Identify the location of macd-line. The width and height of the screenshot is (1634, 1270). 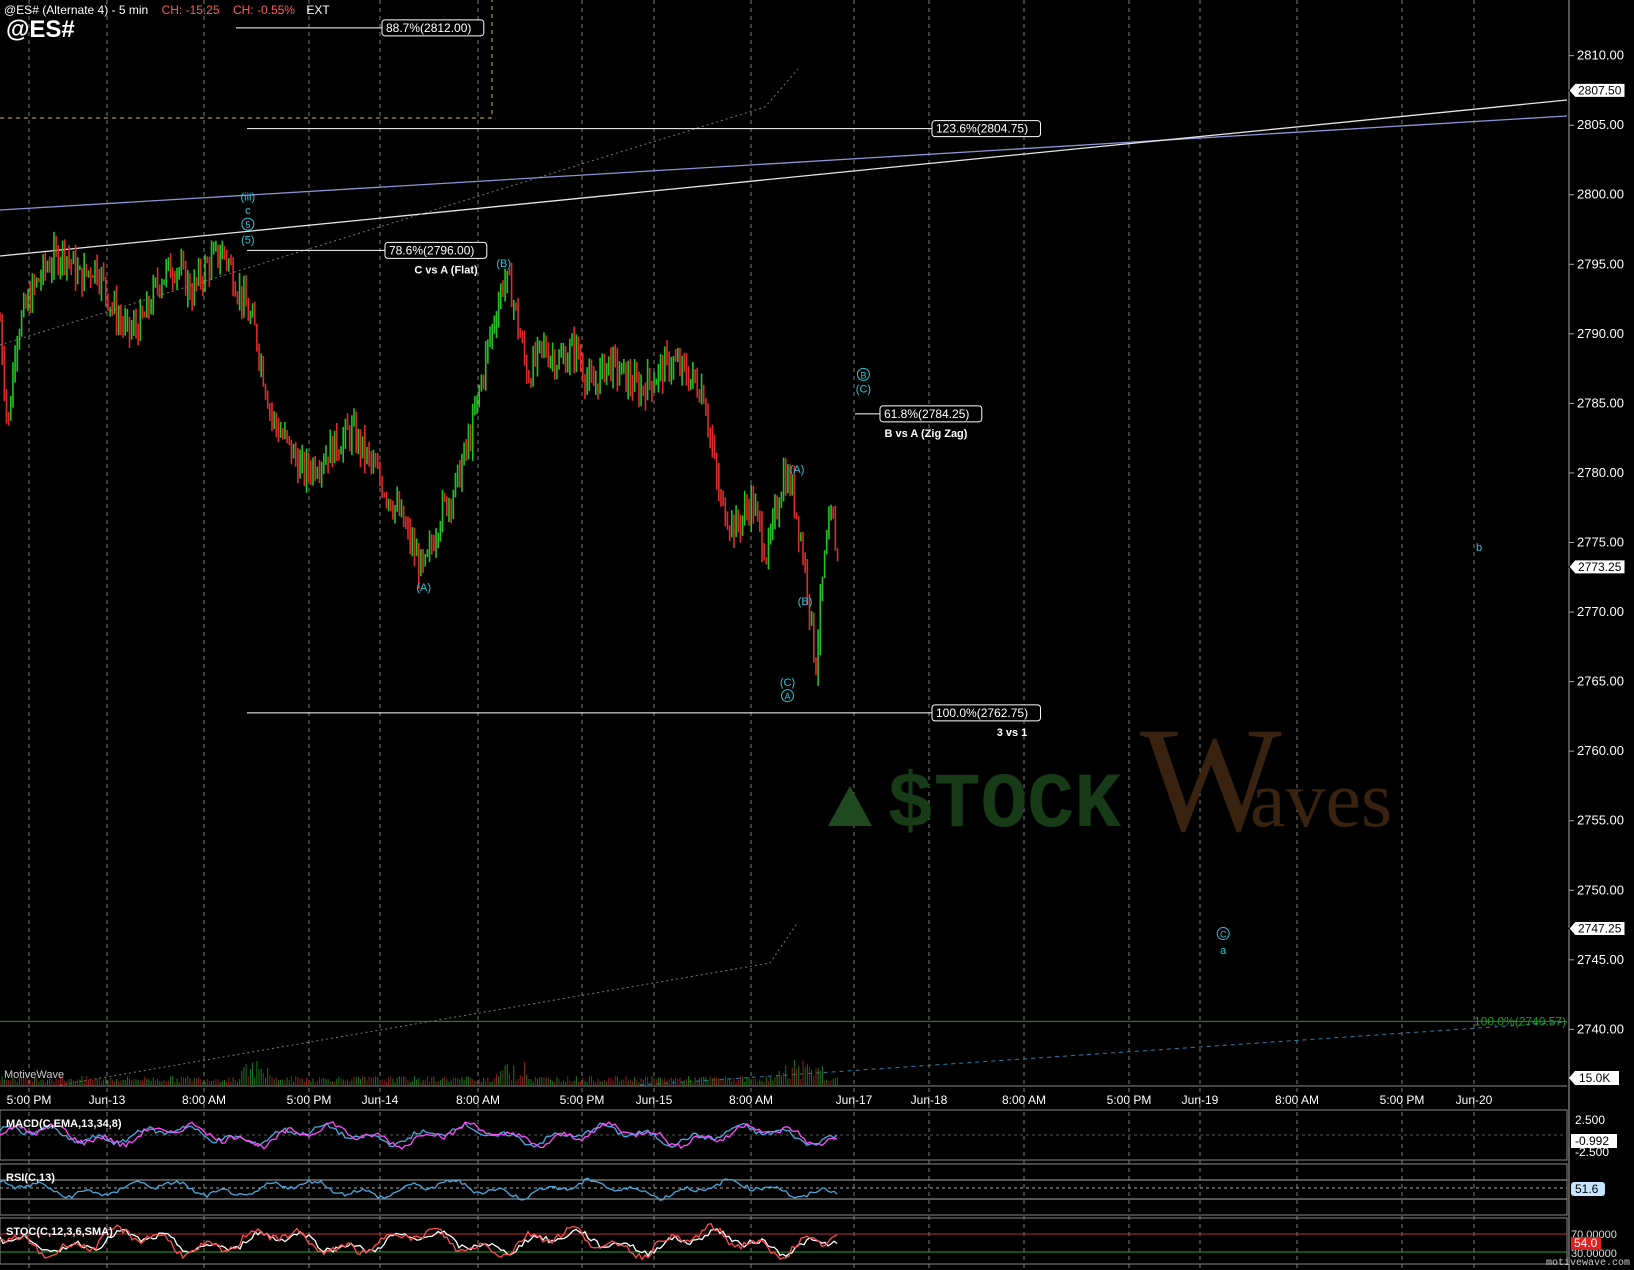
(419, 1135).